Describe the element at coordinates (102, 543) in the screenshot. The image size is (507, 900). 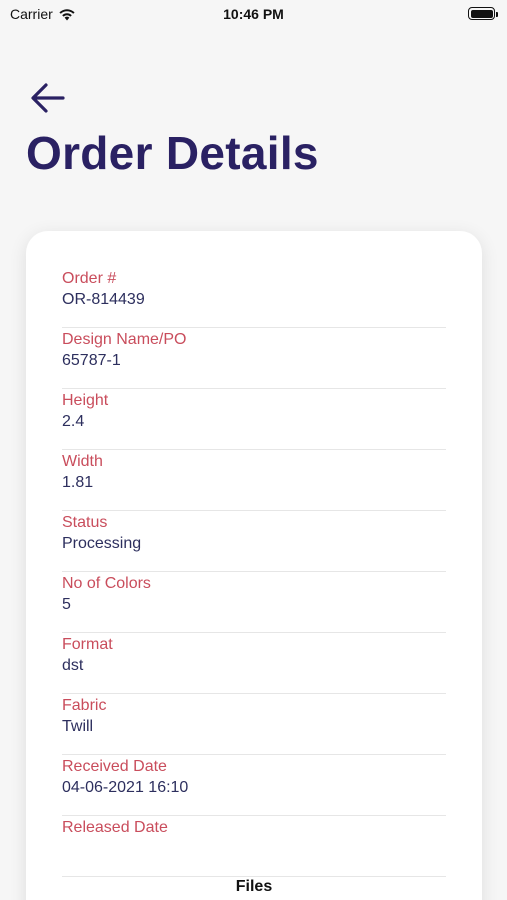
I see `field-value: Processing` at that location.